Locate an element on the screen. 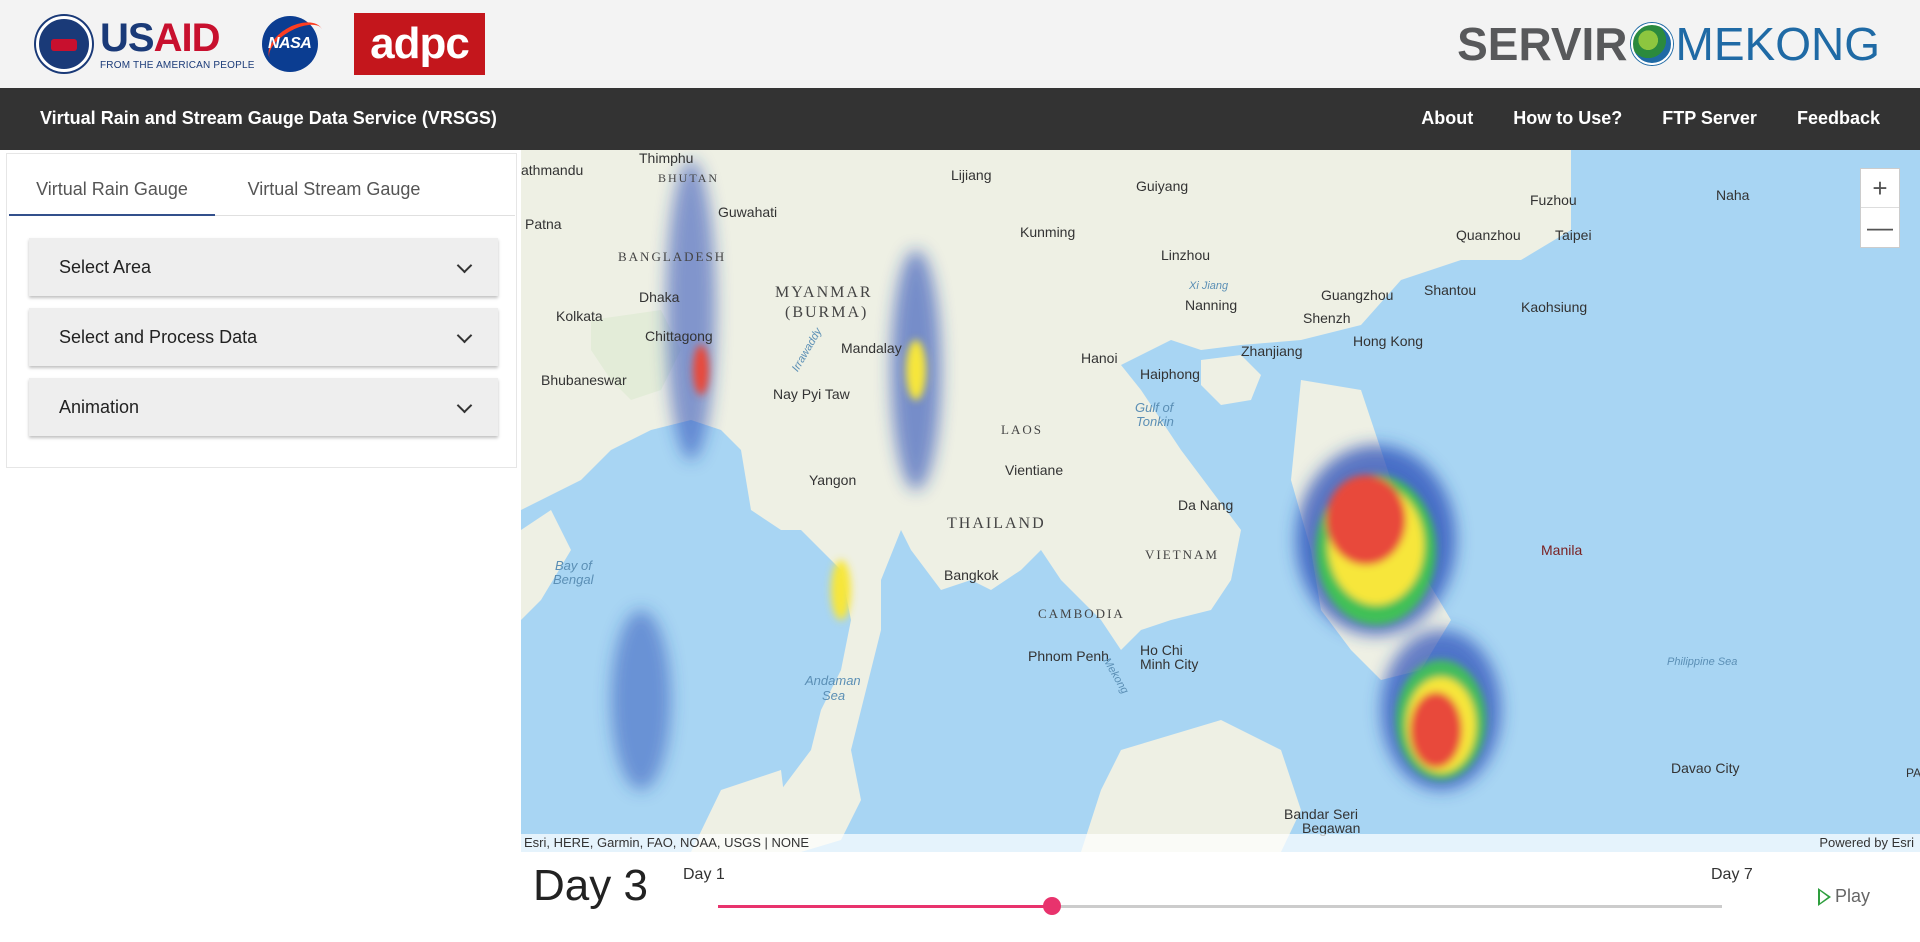 The height and width of the screenshot is (942, 1920). map-label-bhutan: BHUTAN is located at coordinates (689, 178).